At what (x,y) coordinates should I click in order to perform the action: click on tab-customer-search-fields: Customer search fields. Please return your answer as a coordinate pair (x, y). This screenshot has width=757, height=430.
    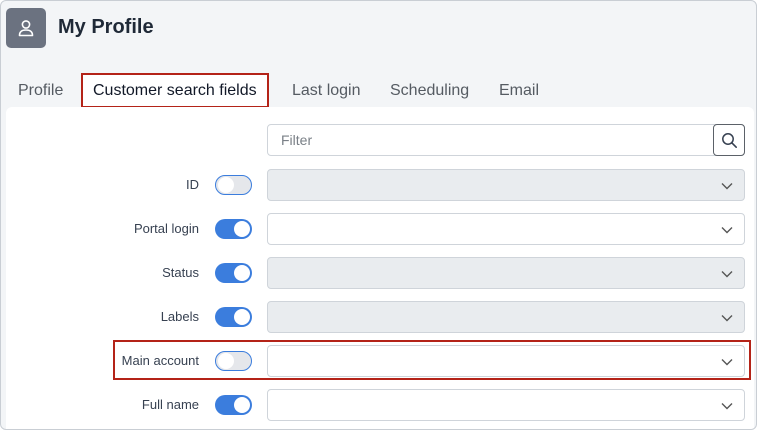
    Looking at the image, I should click on (175, 90).